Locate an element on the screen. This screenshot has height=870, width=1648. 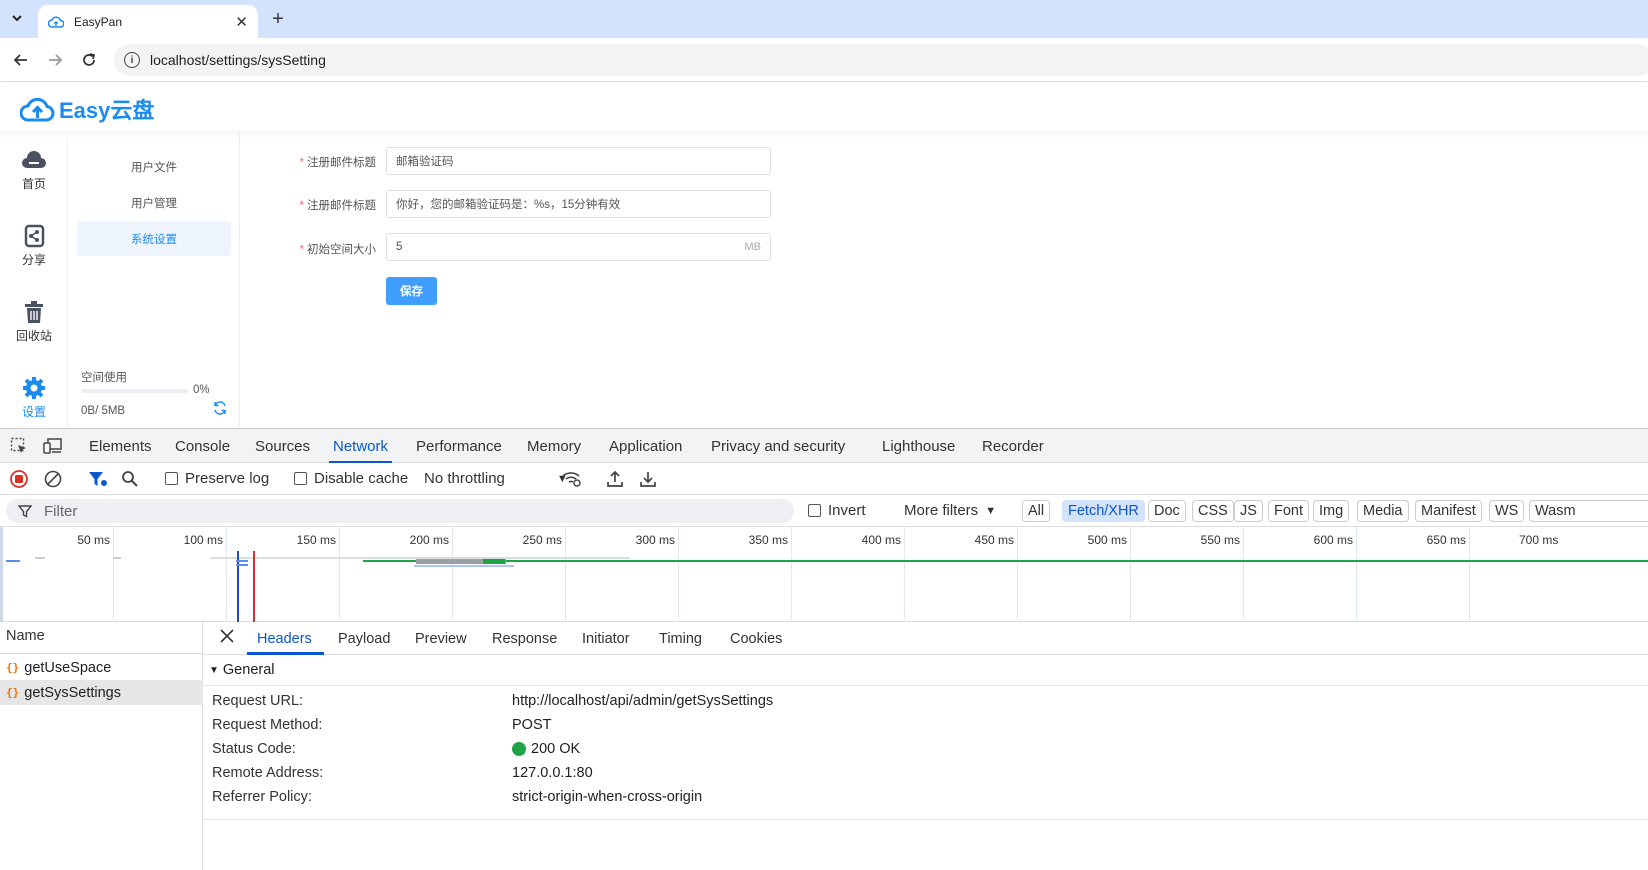
timeline-tick-label: 100 ms is located at coordinates (203, 540).